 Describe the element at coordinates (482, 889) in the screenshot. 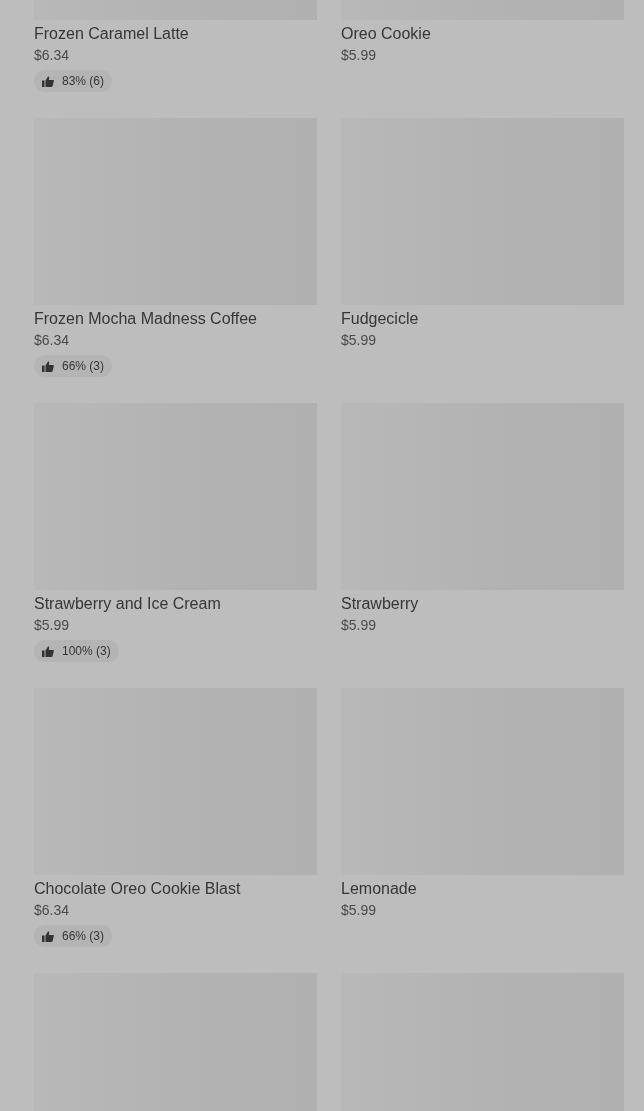

I see `product-name: Lemonade` at that location.